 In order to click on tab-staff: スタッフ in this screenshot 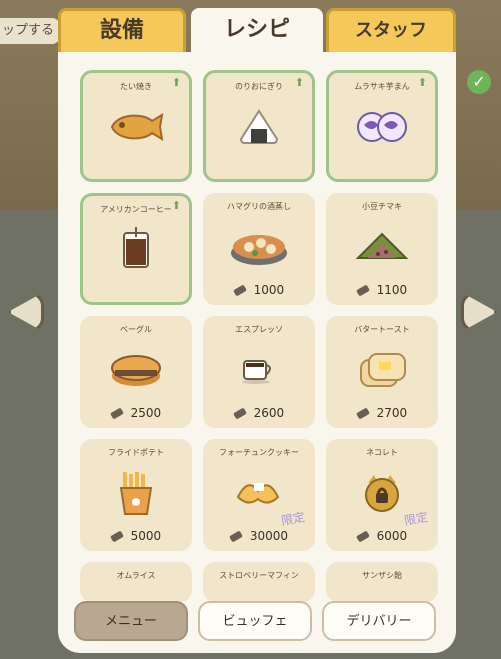, I will do `click(391, 33)`.